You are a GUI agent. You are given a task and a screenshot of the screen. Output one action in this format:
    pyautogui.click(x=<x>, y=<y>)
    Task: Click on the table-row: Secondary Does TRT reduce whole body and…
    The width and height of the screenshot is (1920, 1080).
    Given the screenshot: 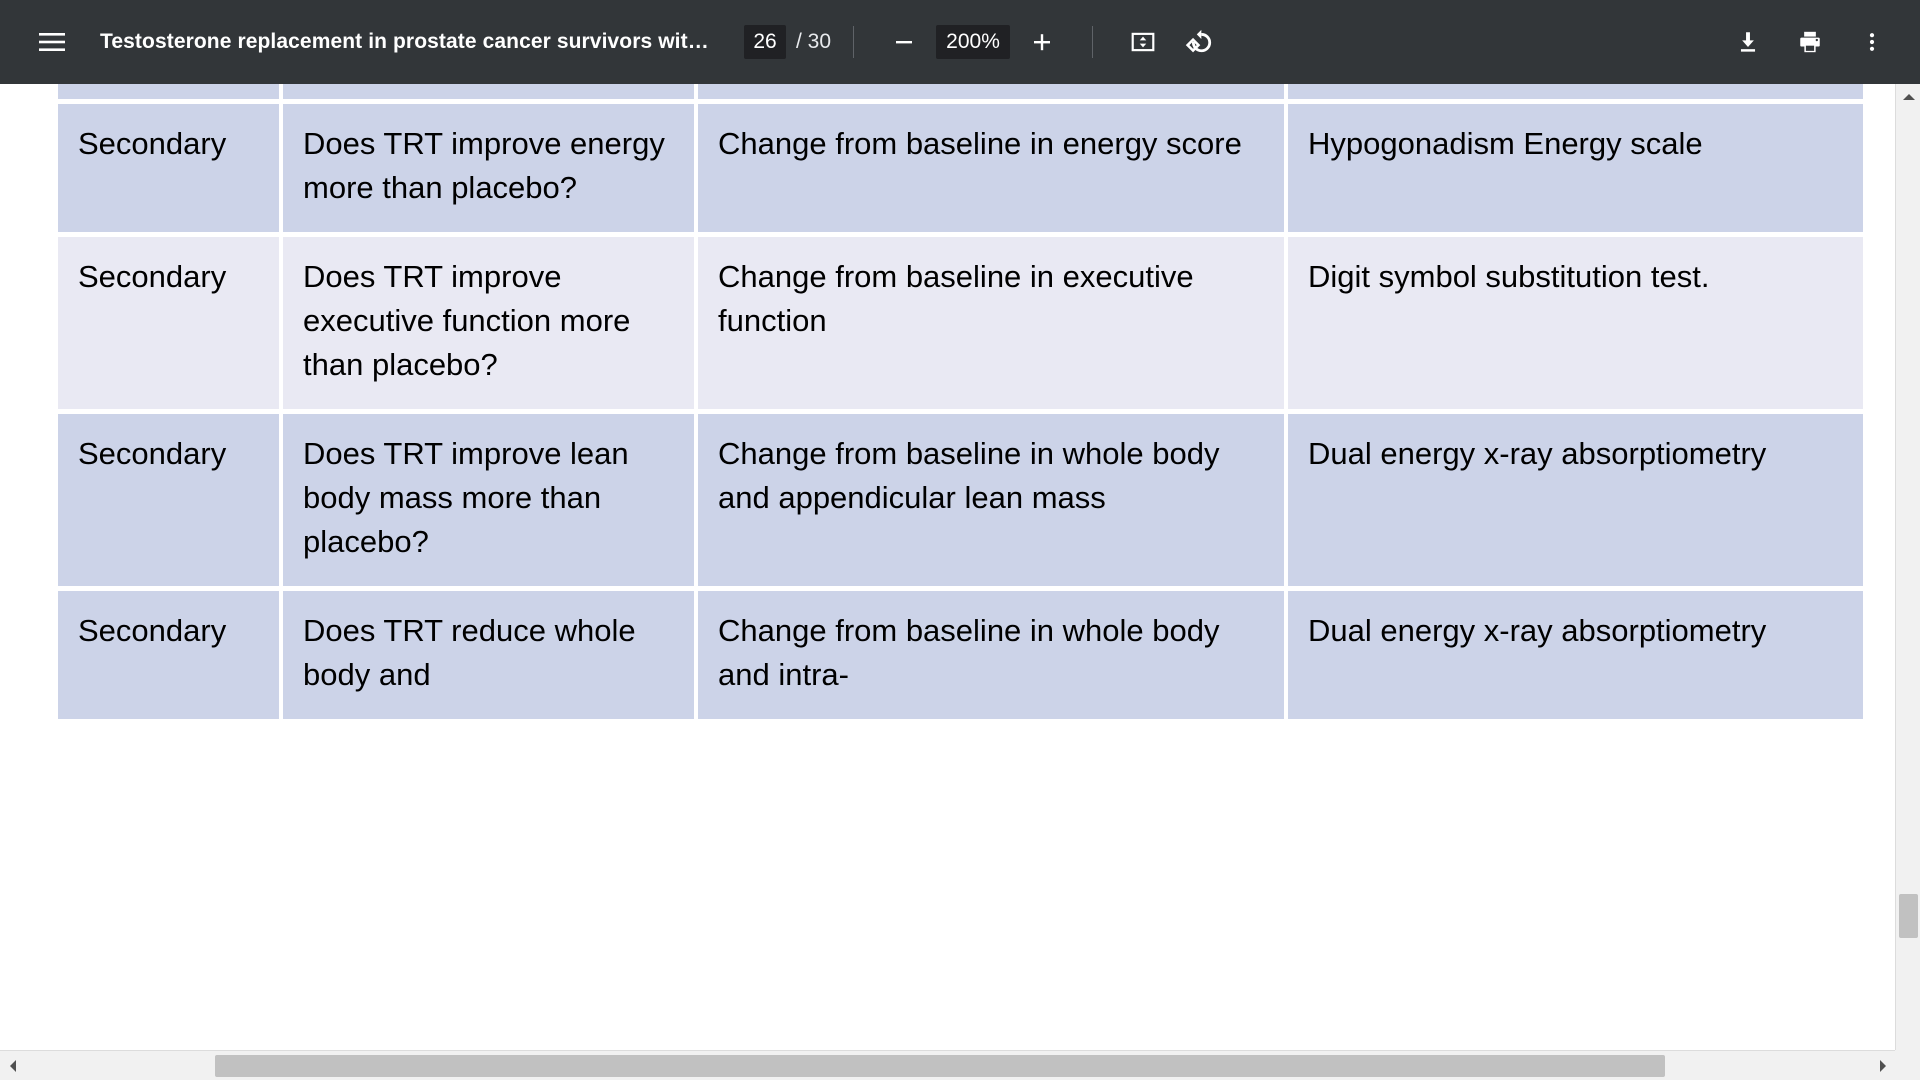 What is the action you would take?
    pyautogui.click(x=960, y=658)
    